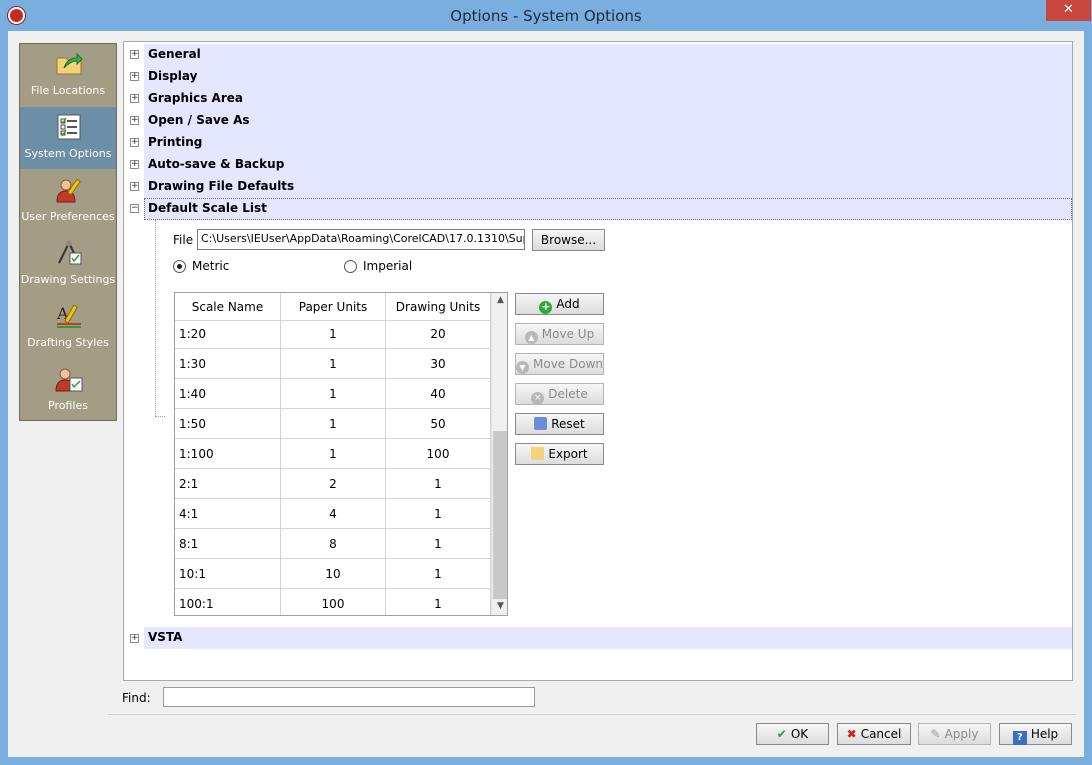 The image size is (1092, 765). I want to click on sidebar-item-file-locations: File Locations, so click(68, 75).